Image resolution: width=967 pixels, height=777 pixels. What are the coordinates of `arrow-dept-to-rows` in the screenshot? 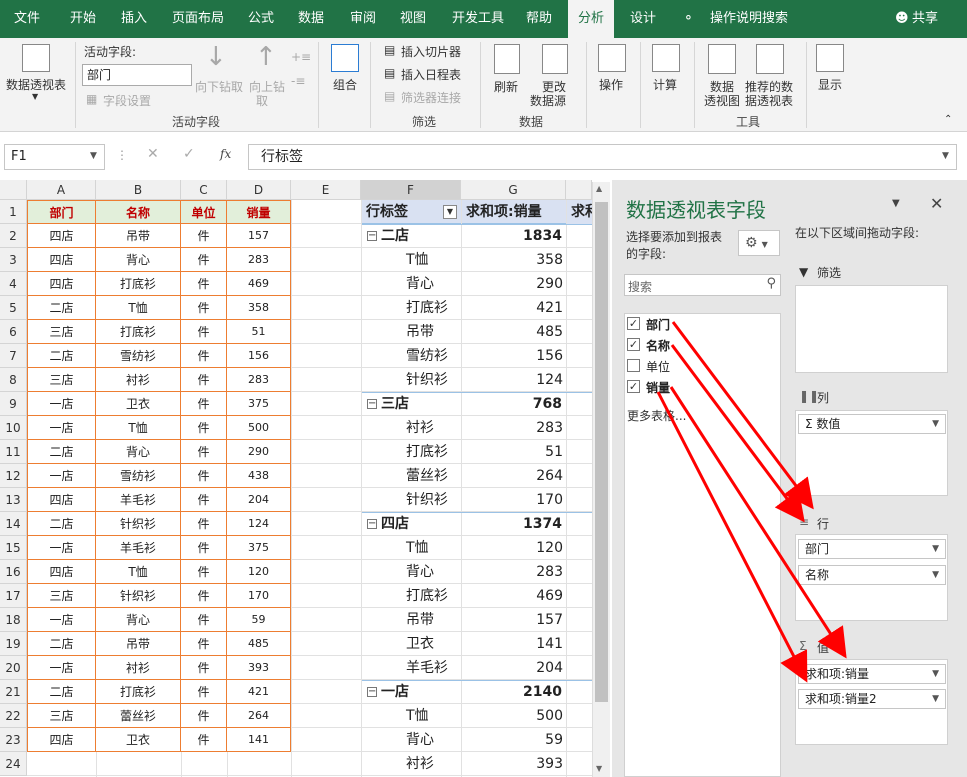 It's located at (742, 415).